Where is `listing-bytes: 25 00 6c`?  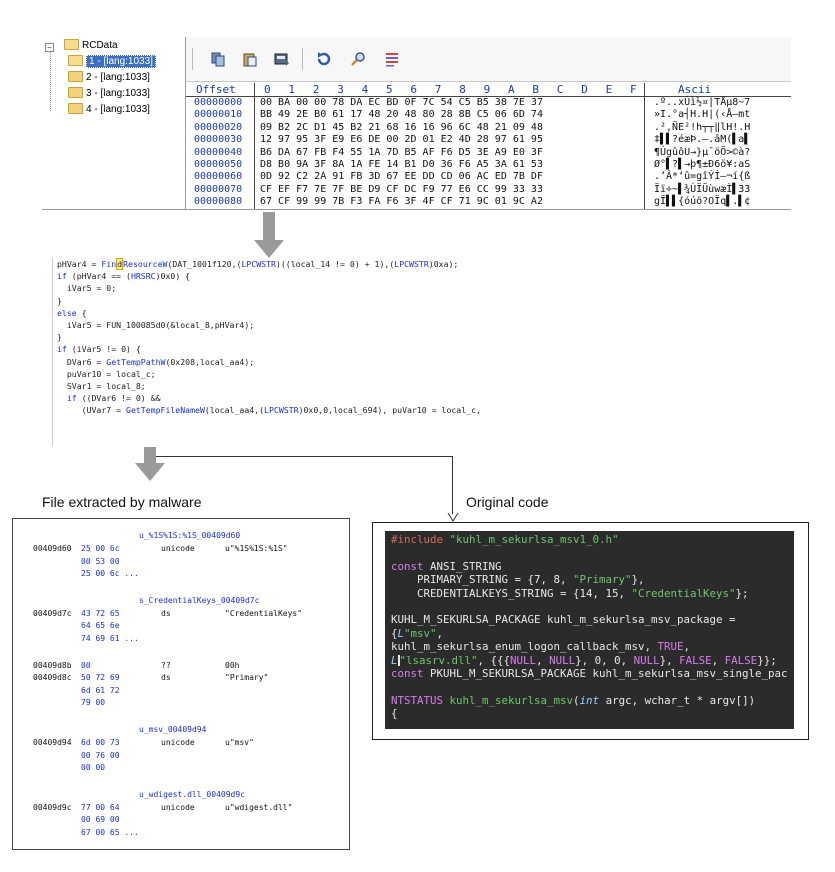 listing-bytes: 25 00 6c is located at coordinates (100, 548).